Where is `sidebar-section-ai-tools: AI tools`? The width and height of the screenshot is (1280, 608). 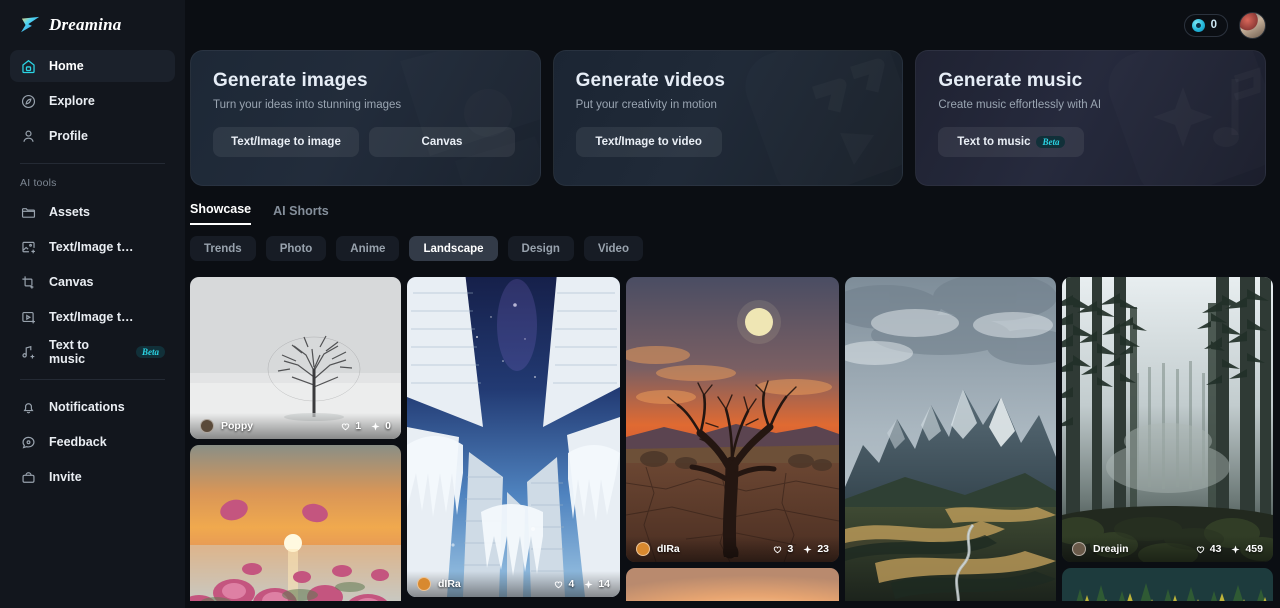
sidebar-section-ai-tools: AI tools is located at coordinates (38, 183).